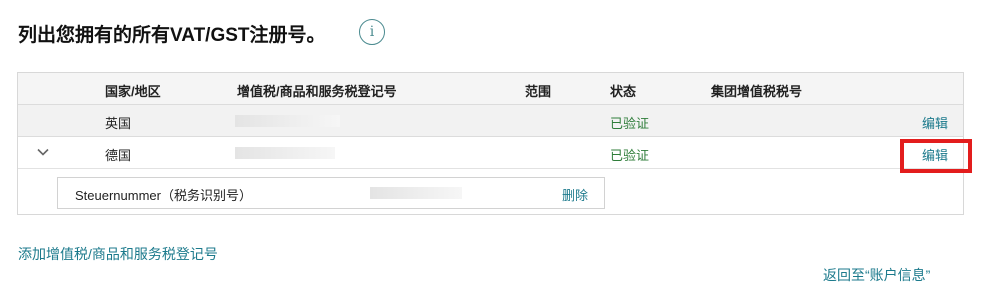 The image size is (999, 299). I want to click on back-to-account-link: 返回至“账户信息”, so click(876, 275).